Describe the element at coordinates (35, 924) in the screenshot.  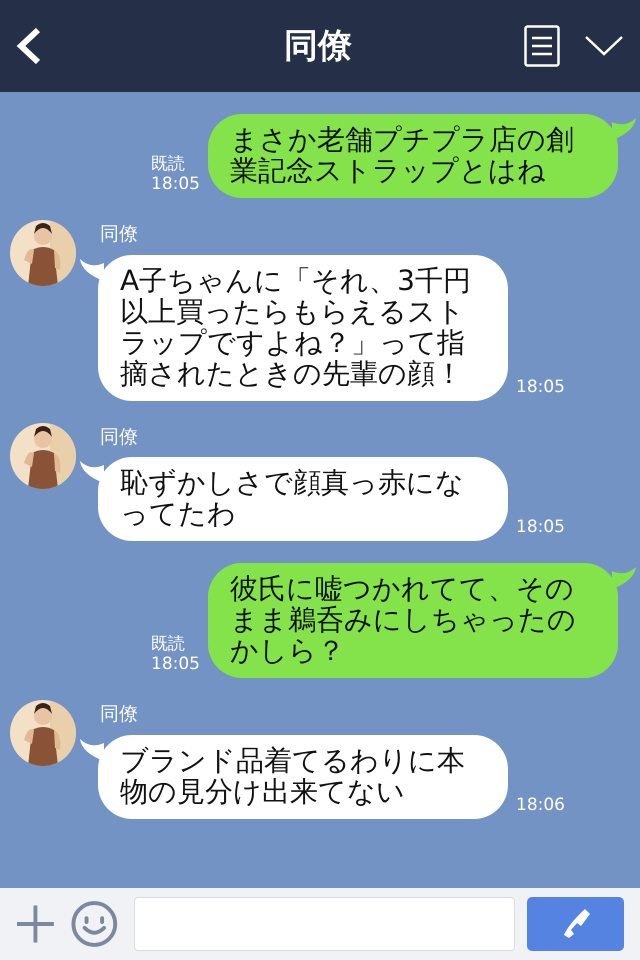
I see `plus-icon` at that location.